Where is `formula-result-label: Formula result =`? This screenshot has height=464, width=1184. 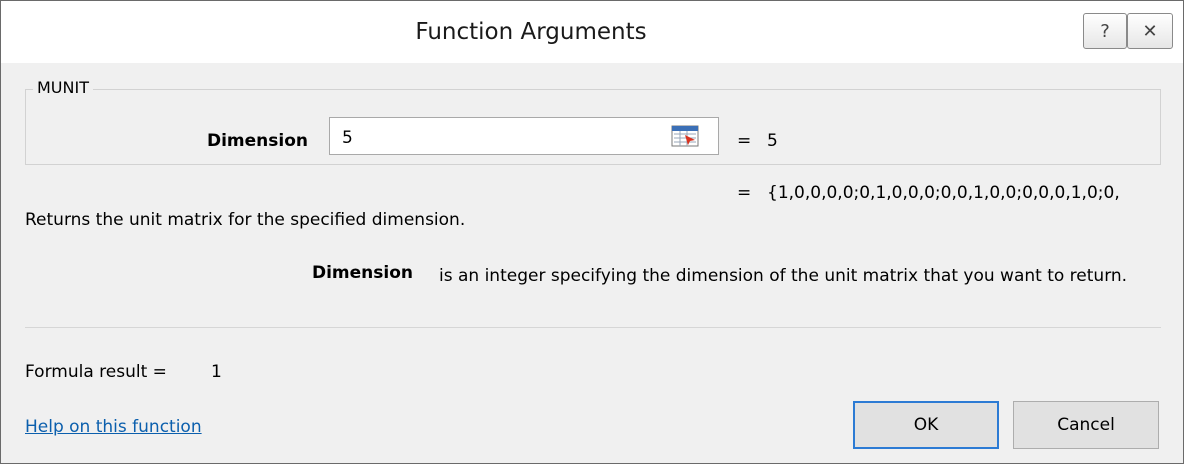 formula-result-label: Formula result = is located at coordinates (96, 372).